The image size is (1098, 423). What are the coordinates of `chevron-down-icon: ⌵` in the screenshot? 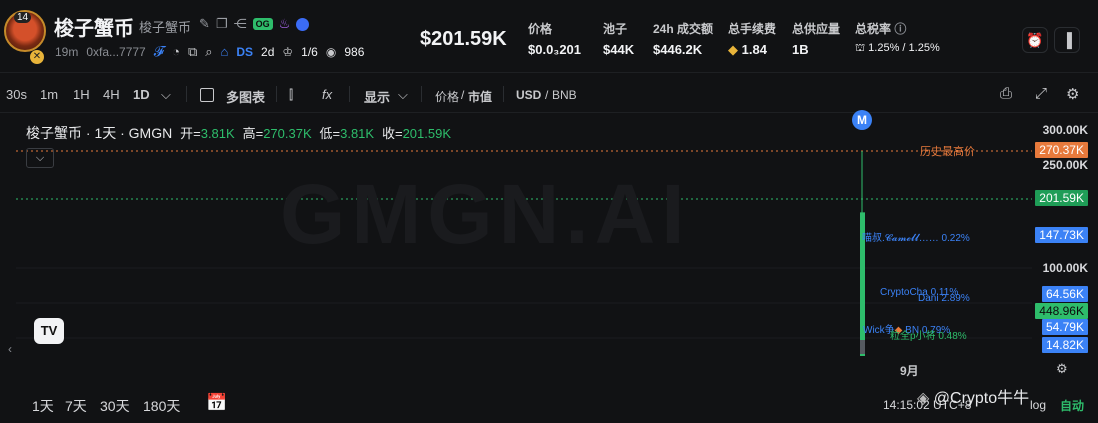 It's located at (166, 95).